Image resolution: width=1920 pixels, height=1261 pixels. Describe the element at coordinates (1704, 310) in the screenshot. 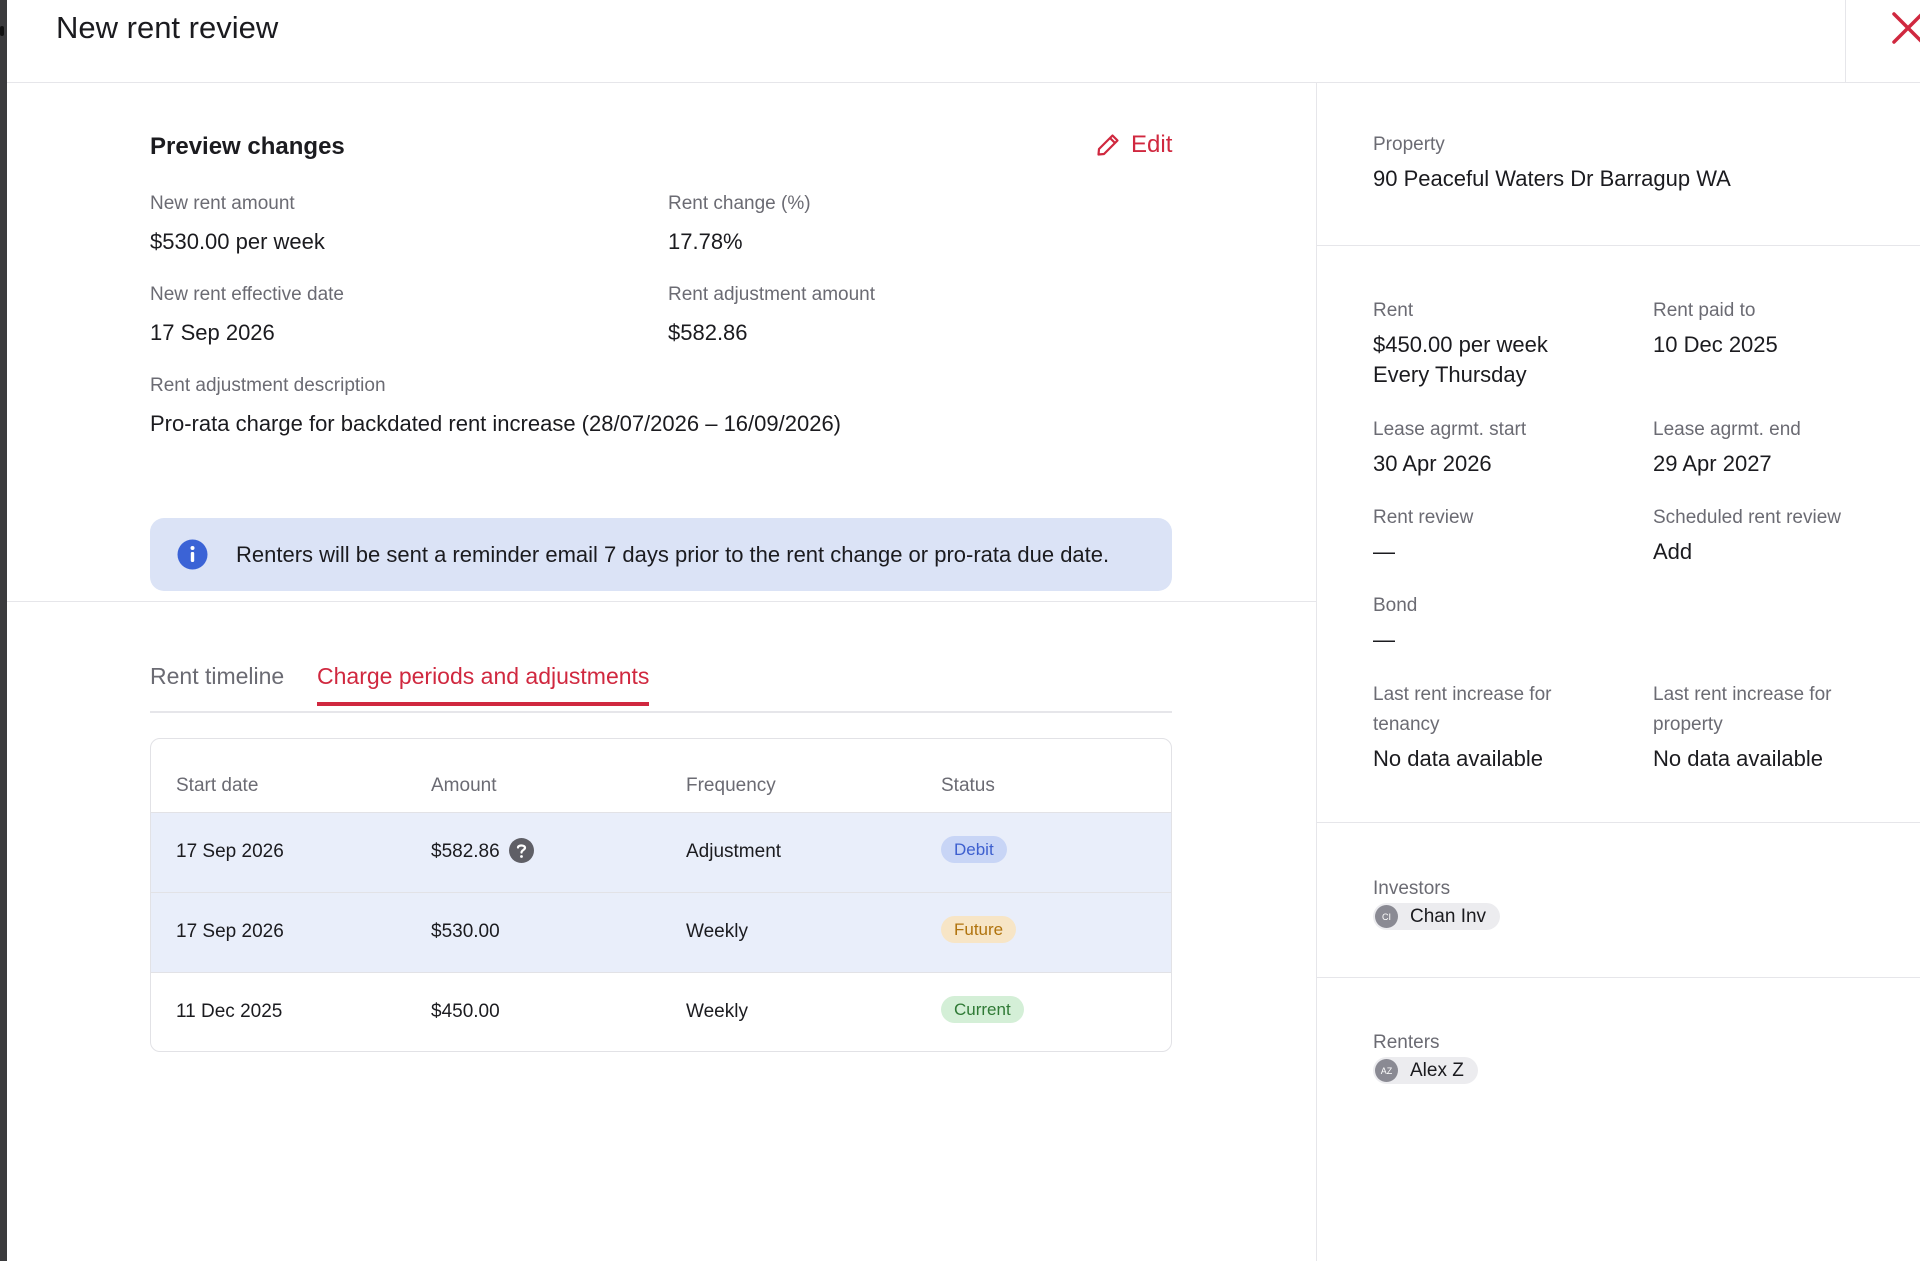

I see `field-label: Rent paid to` at that location.